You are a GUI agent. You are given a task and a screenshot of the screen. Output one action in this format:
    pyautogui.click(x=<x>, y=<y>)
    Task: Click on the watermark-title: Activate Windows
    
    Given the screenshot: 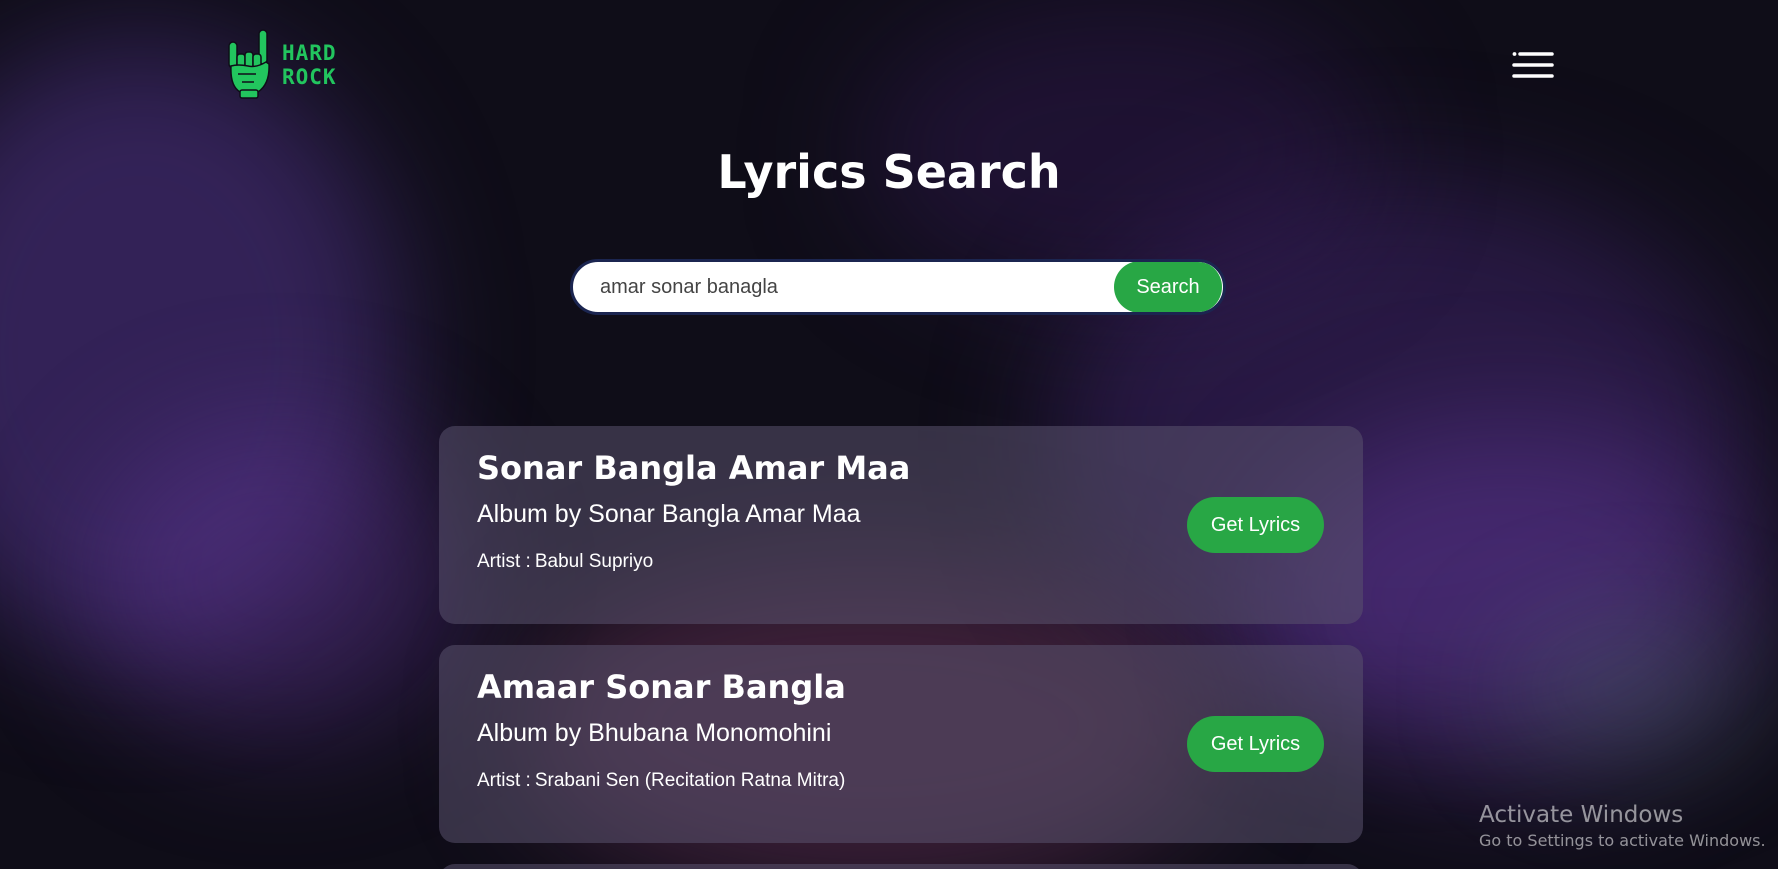 What is the action you would take?
    pyautogui.click(x=1581, y=815)
    